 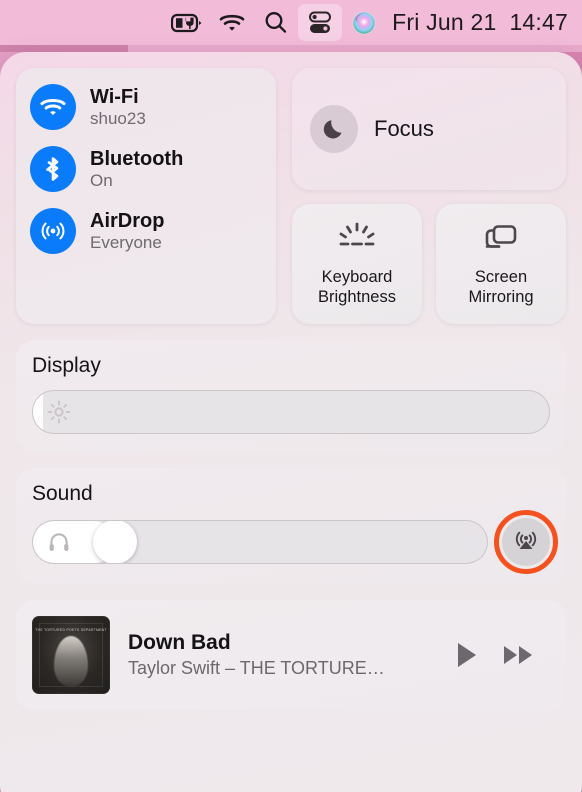 I want to click on battery-charging-icon, so click(x=187, y=22).